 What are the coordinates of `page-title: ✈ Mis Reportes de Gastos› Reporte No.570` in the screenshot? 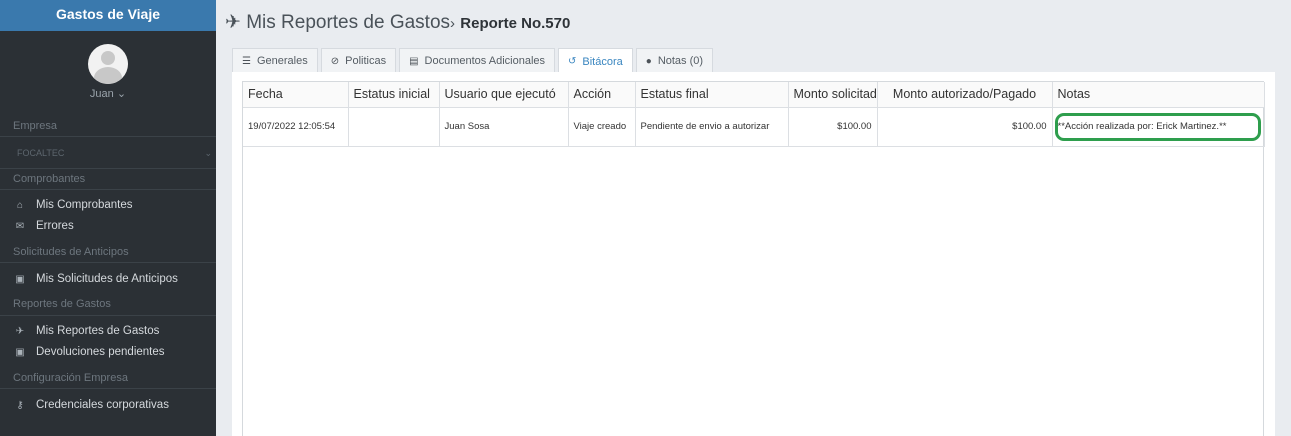 It's located at (397, 22).